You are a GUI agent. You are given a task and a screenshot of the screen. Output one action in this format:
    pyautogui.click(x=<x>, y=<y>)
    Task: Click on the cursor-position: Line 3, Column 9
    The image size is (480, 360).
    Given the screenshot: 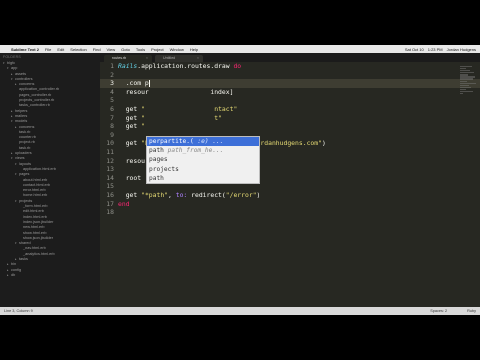 What is the action you would take?
    pyautogui.click(x=18, y=311)
    